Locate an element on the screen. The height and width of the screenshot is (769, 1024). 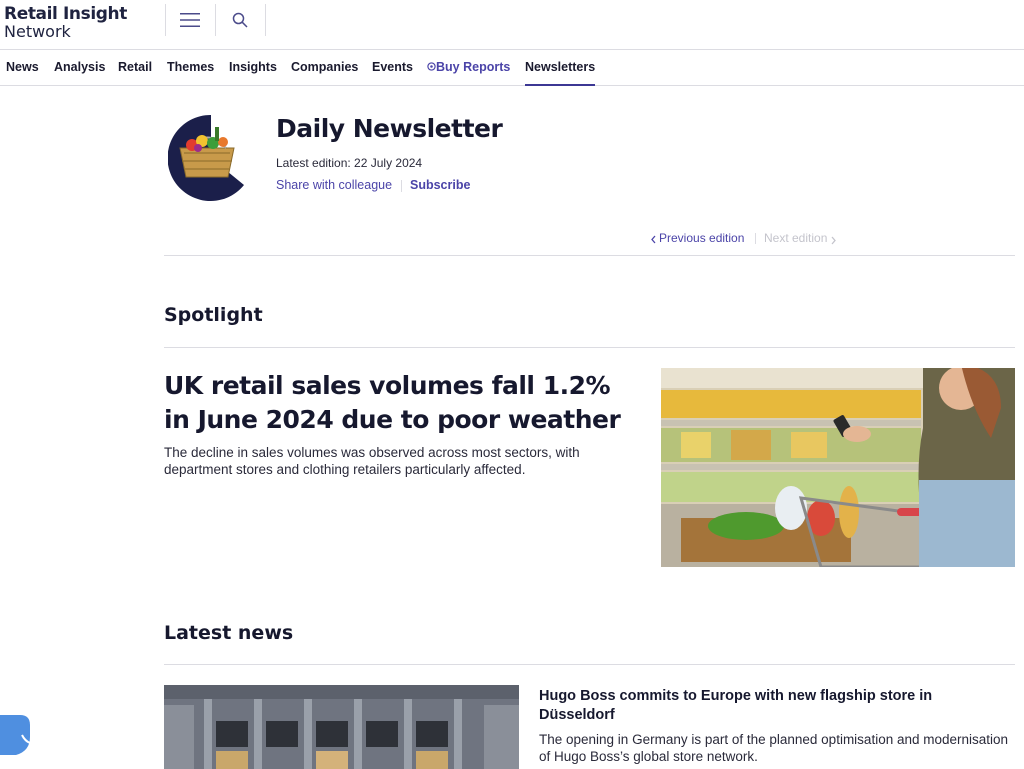
nav-events: Events is located at coordinates (392, 68).